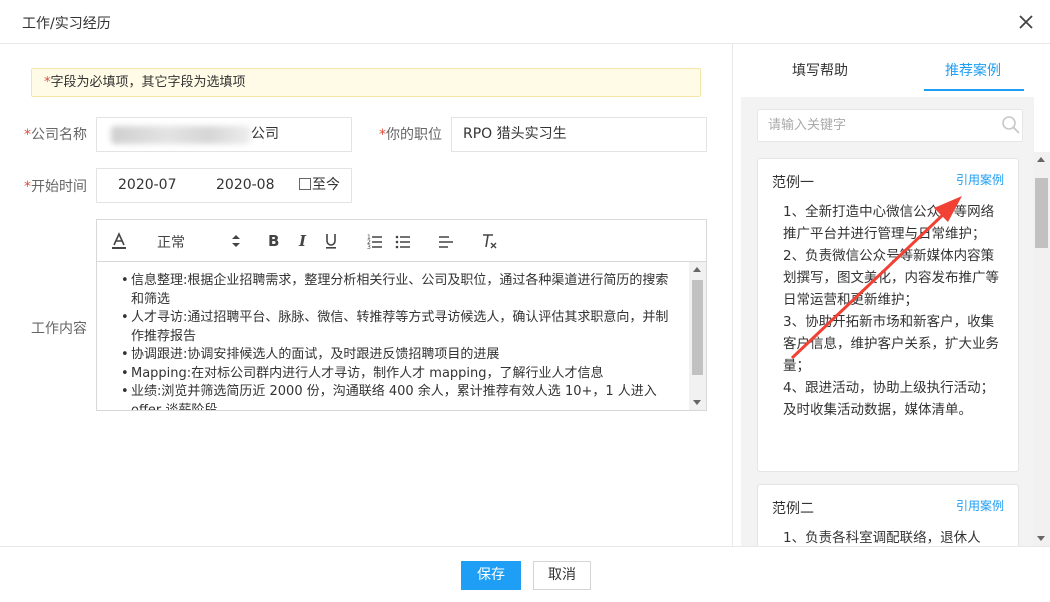 The image size is (1050, 602). I want to click on company-label: *公司名称, so click(55, 134).